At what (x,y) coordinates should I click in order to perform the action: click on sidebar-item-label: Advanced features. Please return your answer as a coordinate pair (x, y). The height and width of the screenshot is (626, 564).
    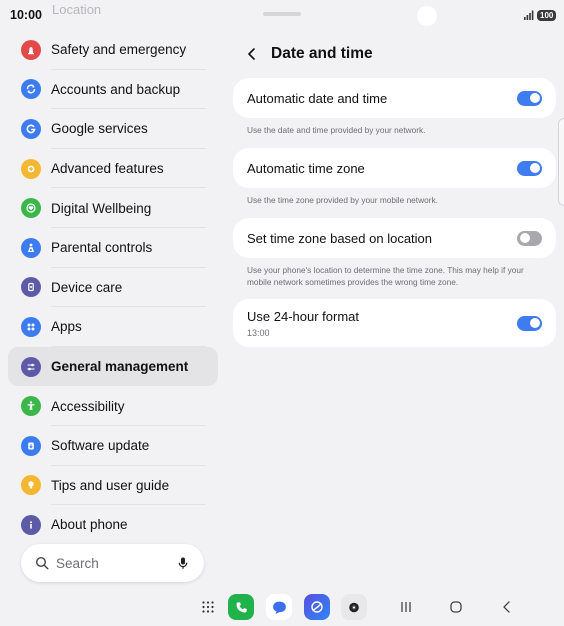
    Looking at the image, I should click on (107, 169).